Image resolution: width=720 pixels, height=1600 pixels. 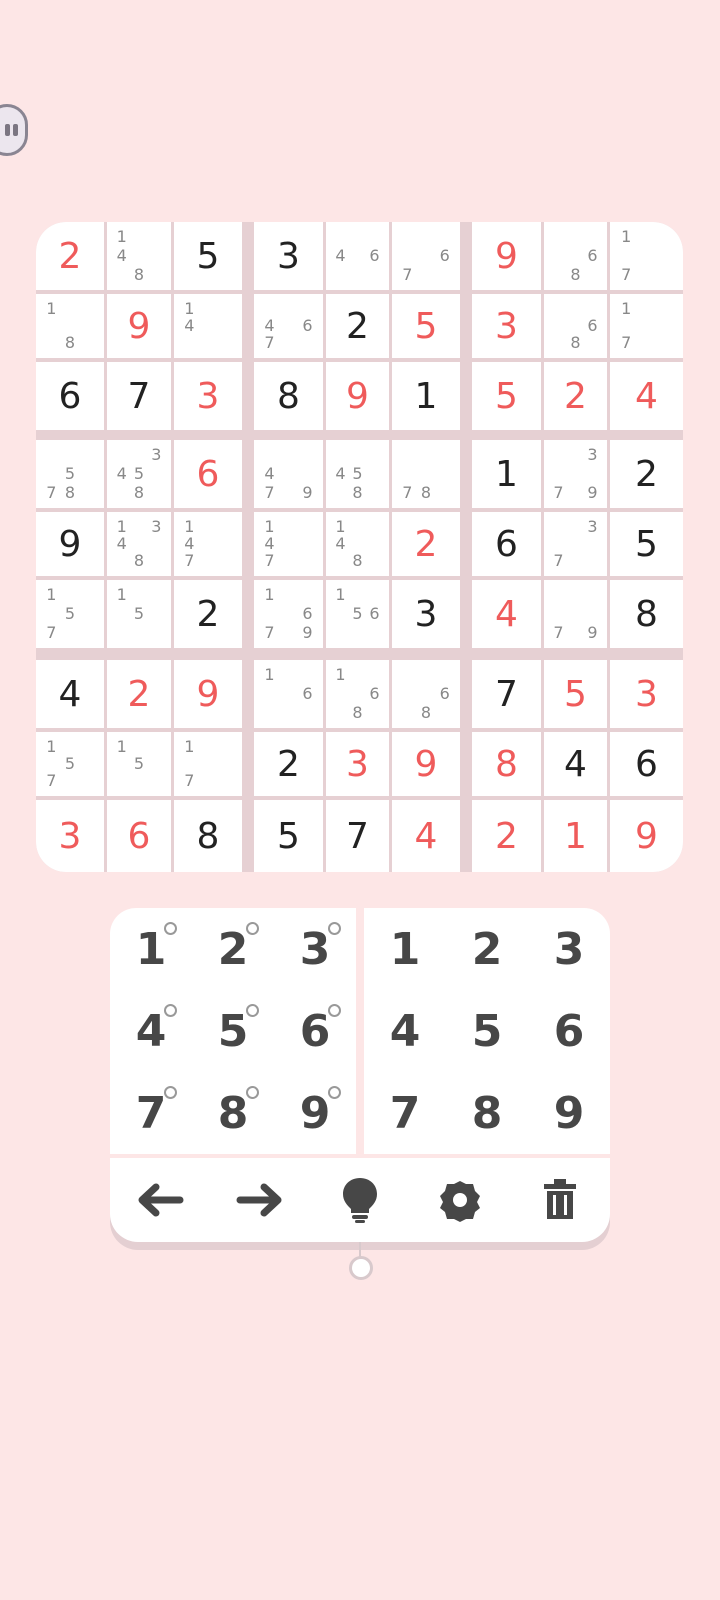 I want to click on number-key-6: 6, so click(x=569, y=1031).